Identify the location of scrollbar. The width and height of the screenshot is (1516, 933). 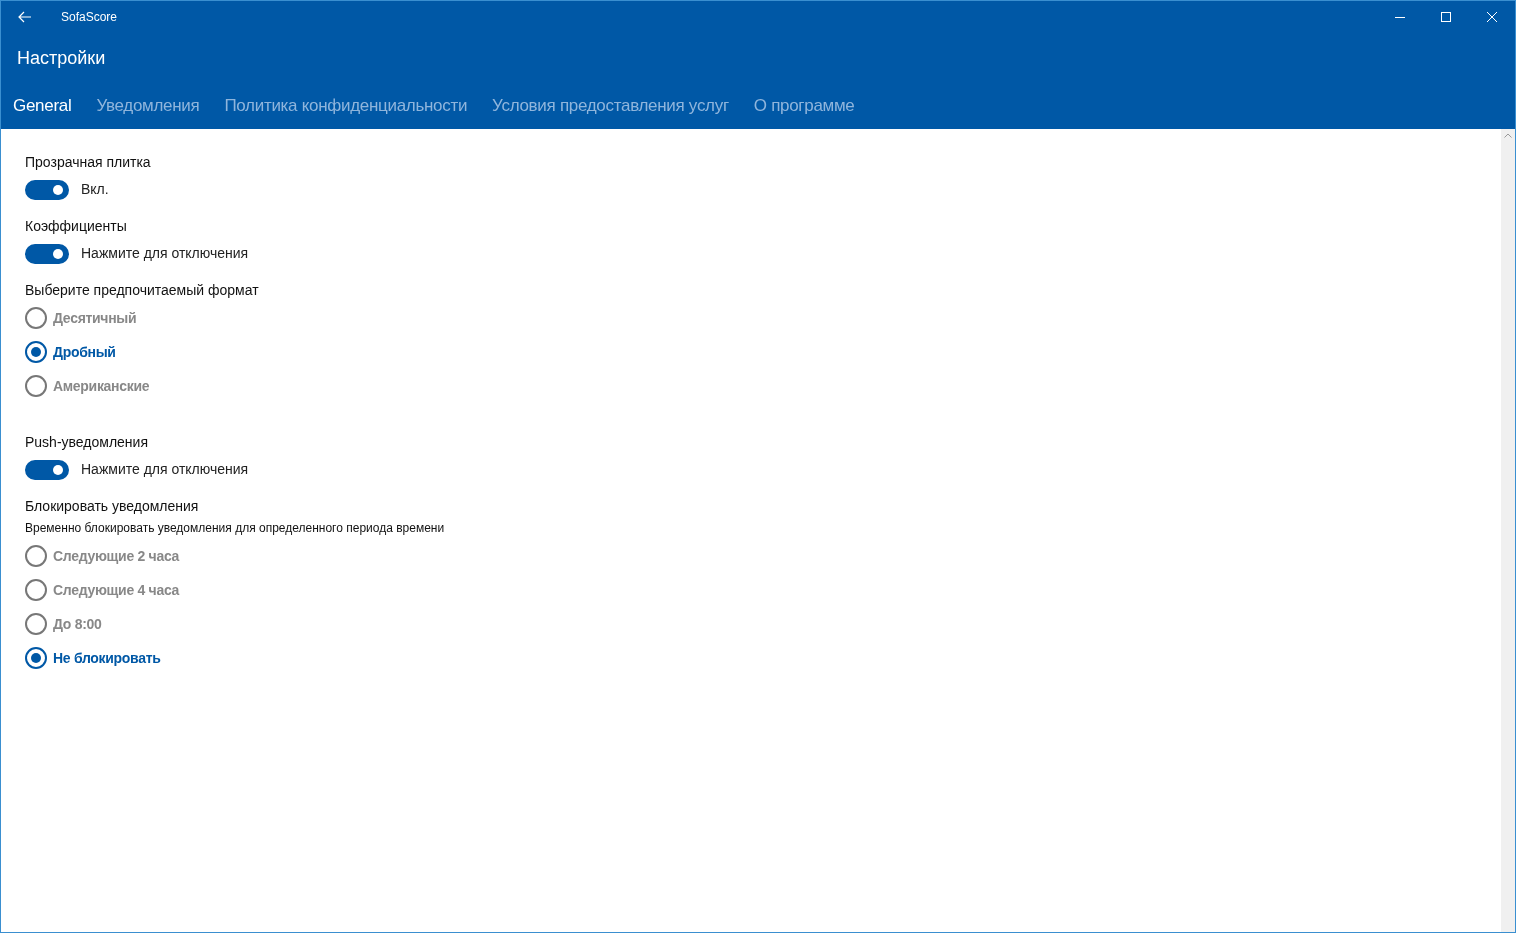
(1508, 530).